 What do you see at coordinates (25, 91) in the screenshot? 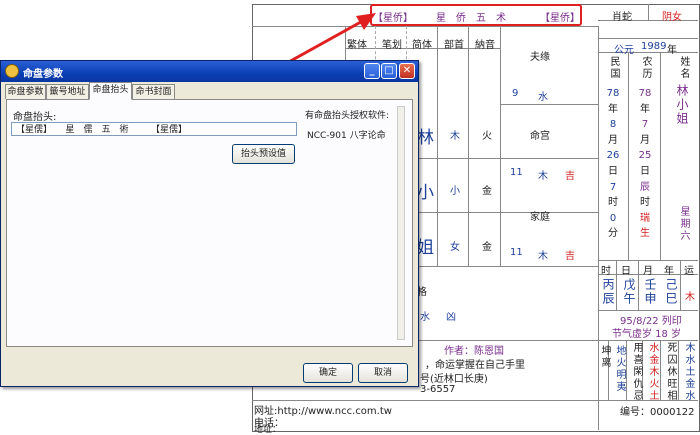
I see `tab-chart-params: 命盘参数` at bounding box center [25, 91].